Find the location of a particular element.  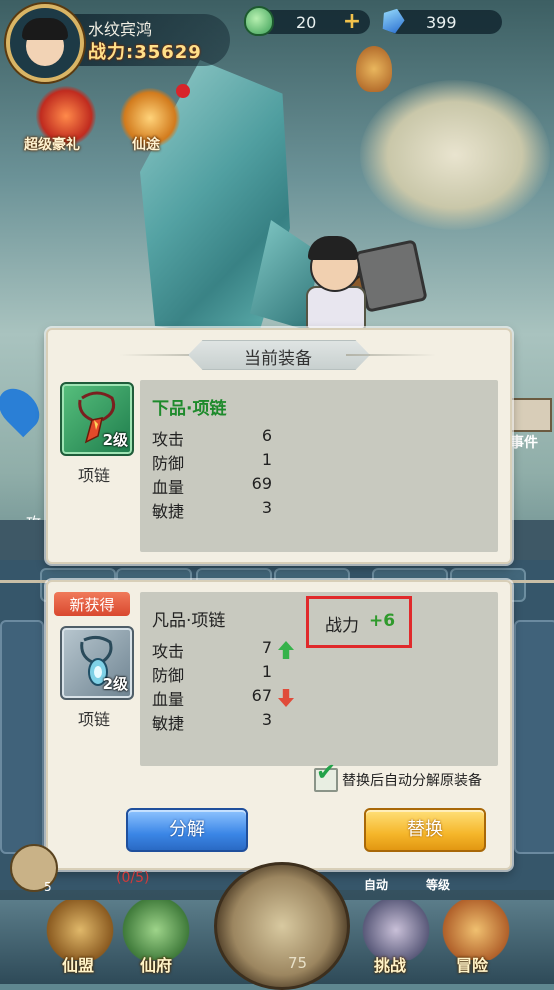

decompose-button: 分解 is located at coordinates (187, 830).